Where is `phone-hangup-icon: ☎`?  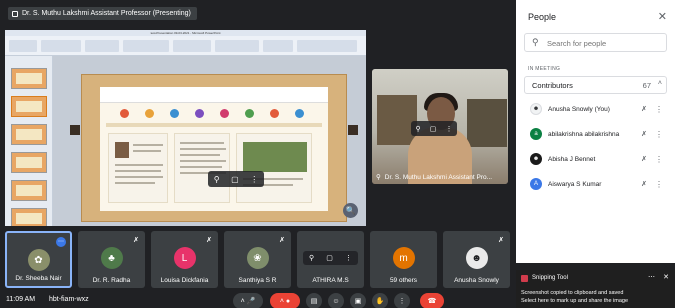 phone-hangup-icon: ☎ is located at coordinates (432, 301).